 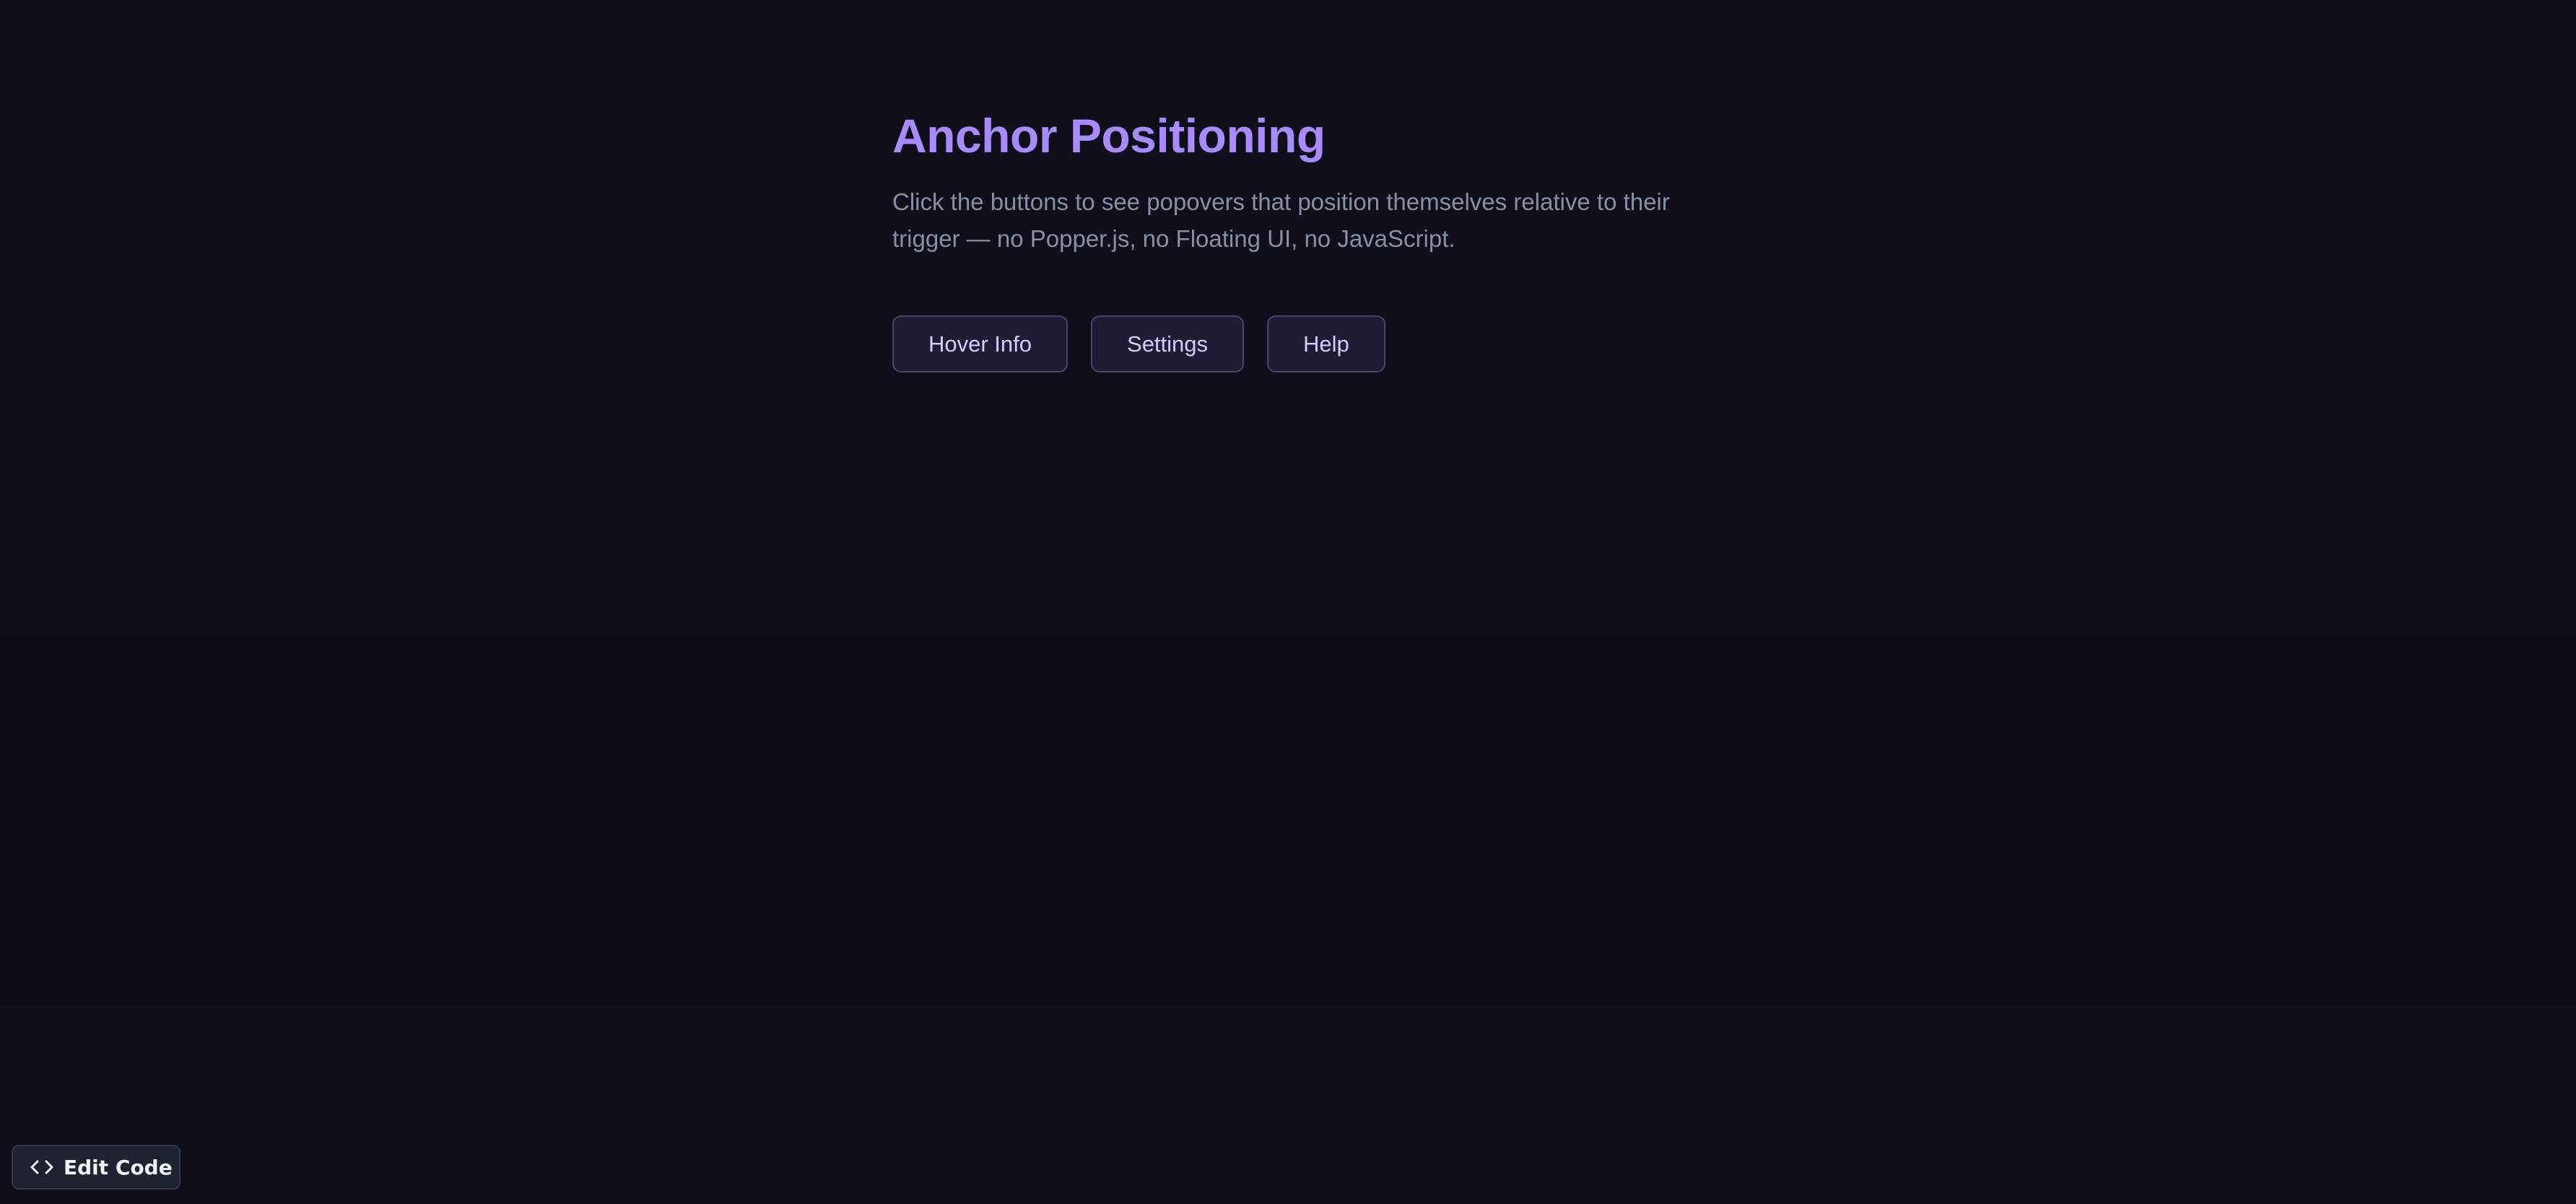 What do you see at coordinates (1109, 135) in the screenshot?
I see `page-title: Anchor Positioning` at bounding box center [1109, 135].